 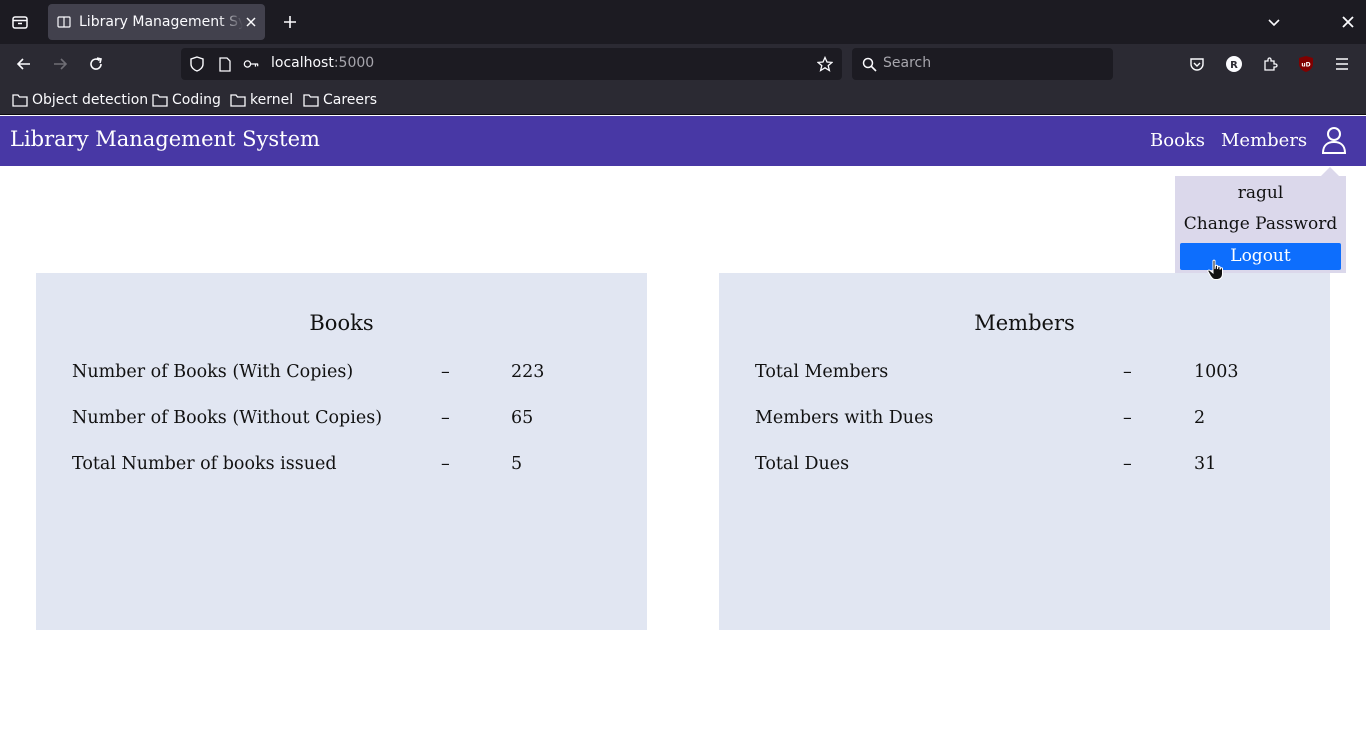 I want to click on stat-value: 31, so click(x=1205, y=464).